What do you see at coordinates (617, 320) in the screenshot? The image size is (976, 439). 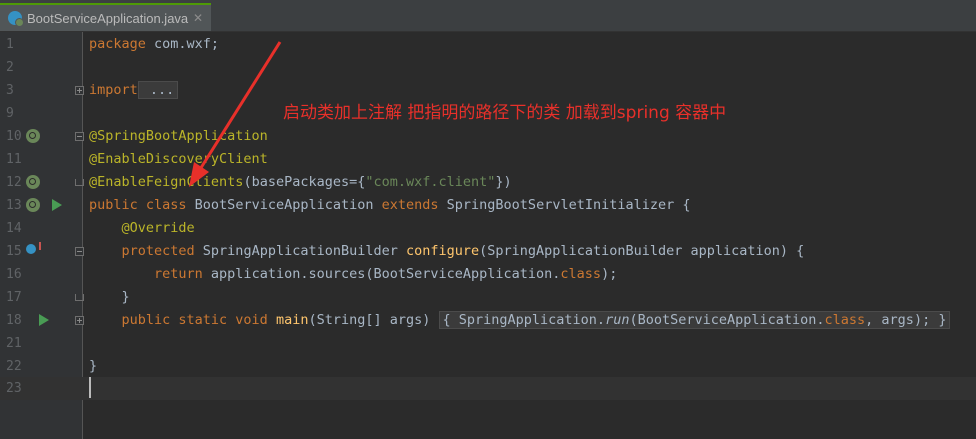 I see `code-token: run` at bounding box center [617, 320].